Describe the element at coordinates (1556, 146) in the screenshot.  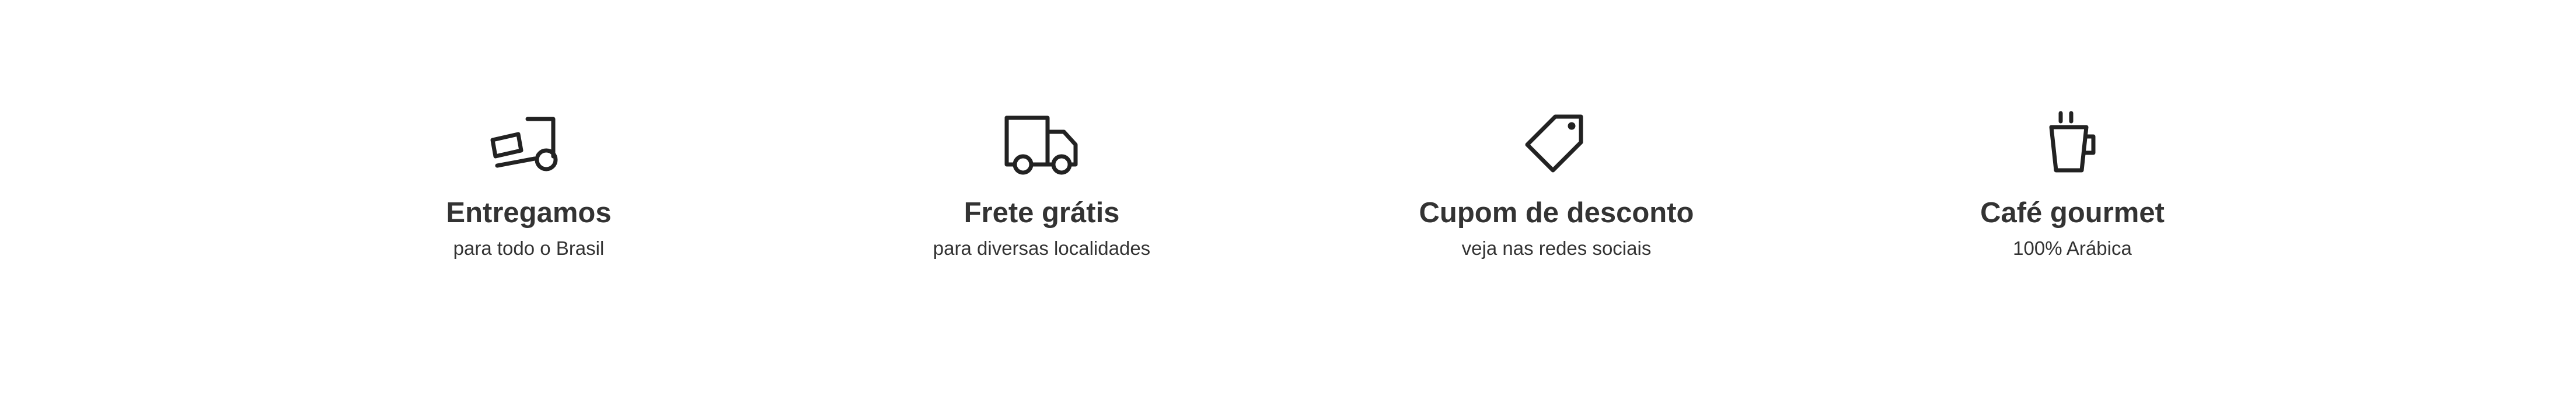
I see `tag-icon` at that location.